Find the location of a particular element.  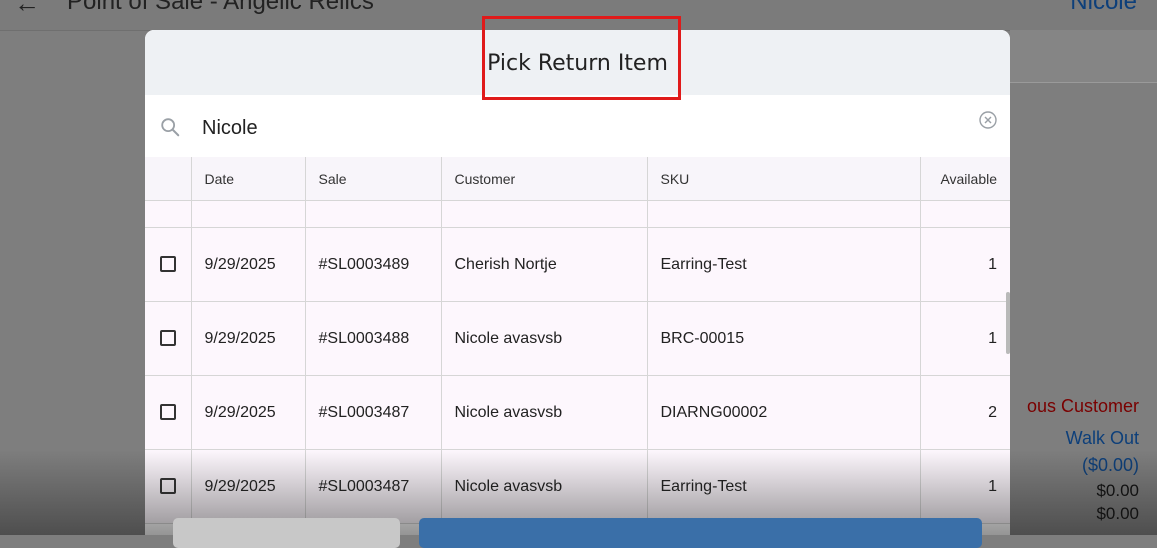

search-bar is located at coordinates (577, 126).